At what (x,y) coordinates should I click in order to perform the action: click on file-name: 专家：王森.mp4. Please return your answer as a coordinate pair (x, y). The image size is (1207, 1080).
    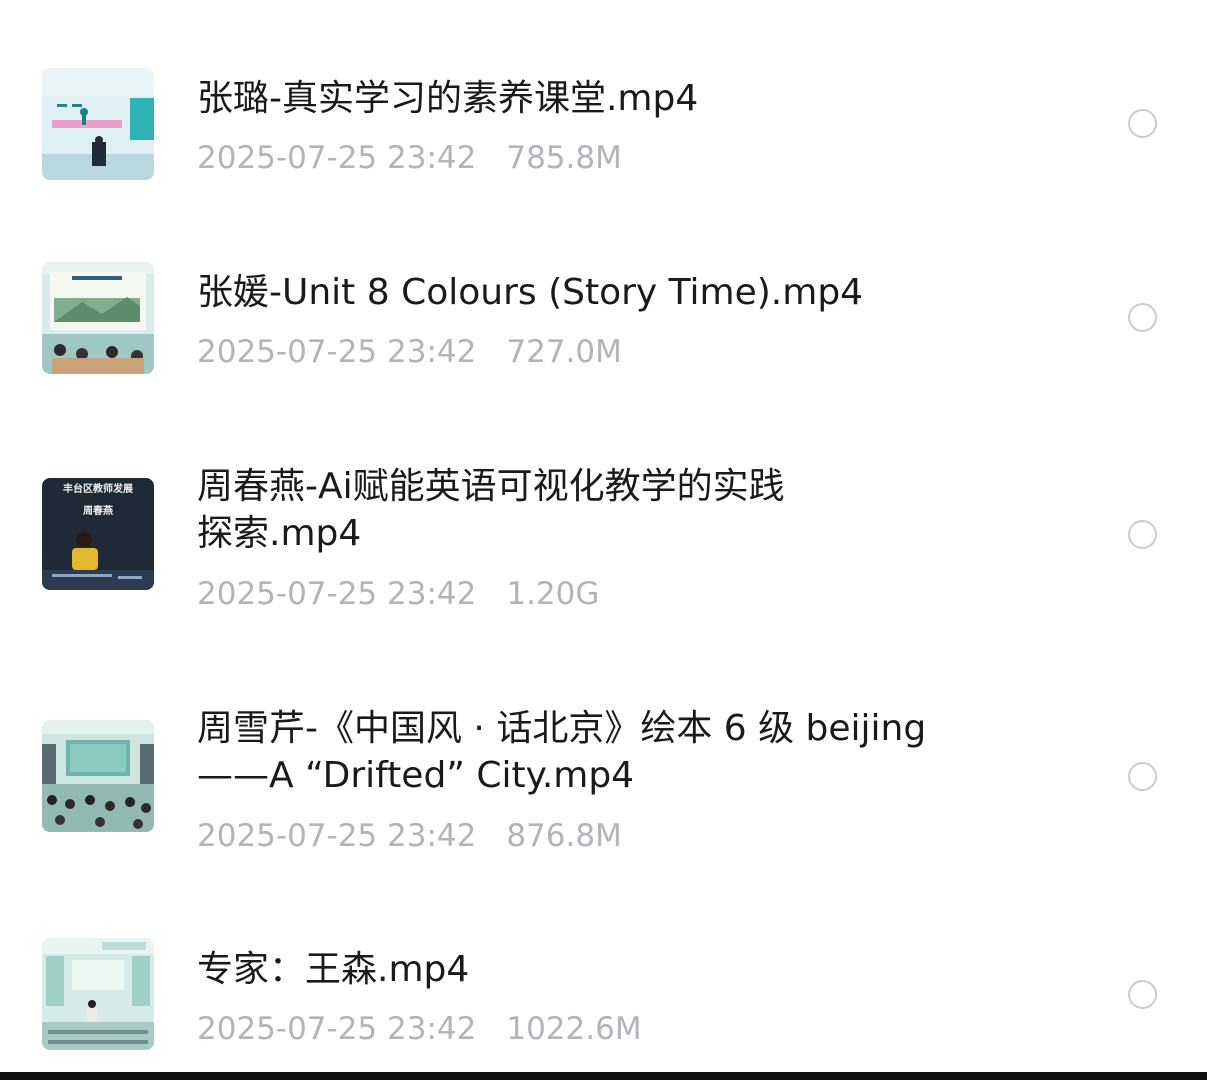
    Looking at the image, I should click on (333, 969).